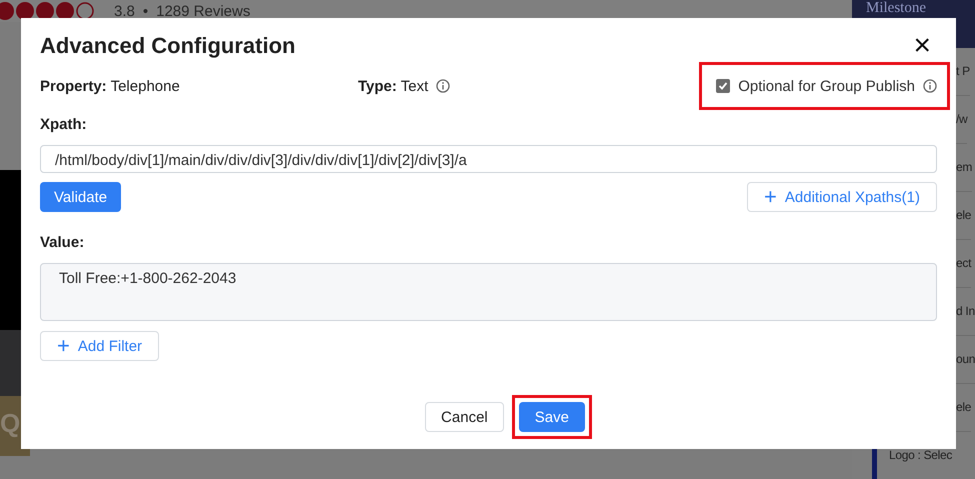 The height and width of the screenshot is (479, 975). What do you see at coordinates (63, 242) in the screenshot?
I see `field-label: Value:` at bounding box center [63, 242].